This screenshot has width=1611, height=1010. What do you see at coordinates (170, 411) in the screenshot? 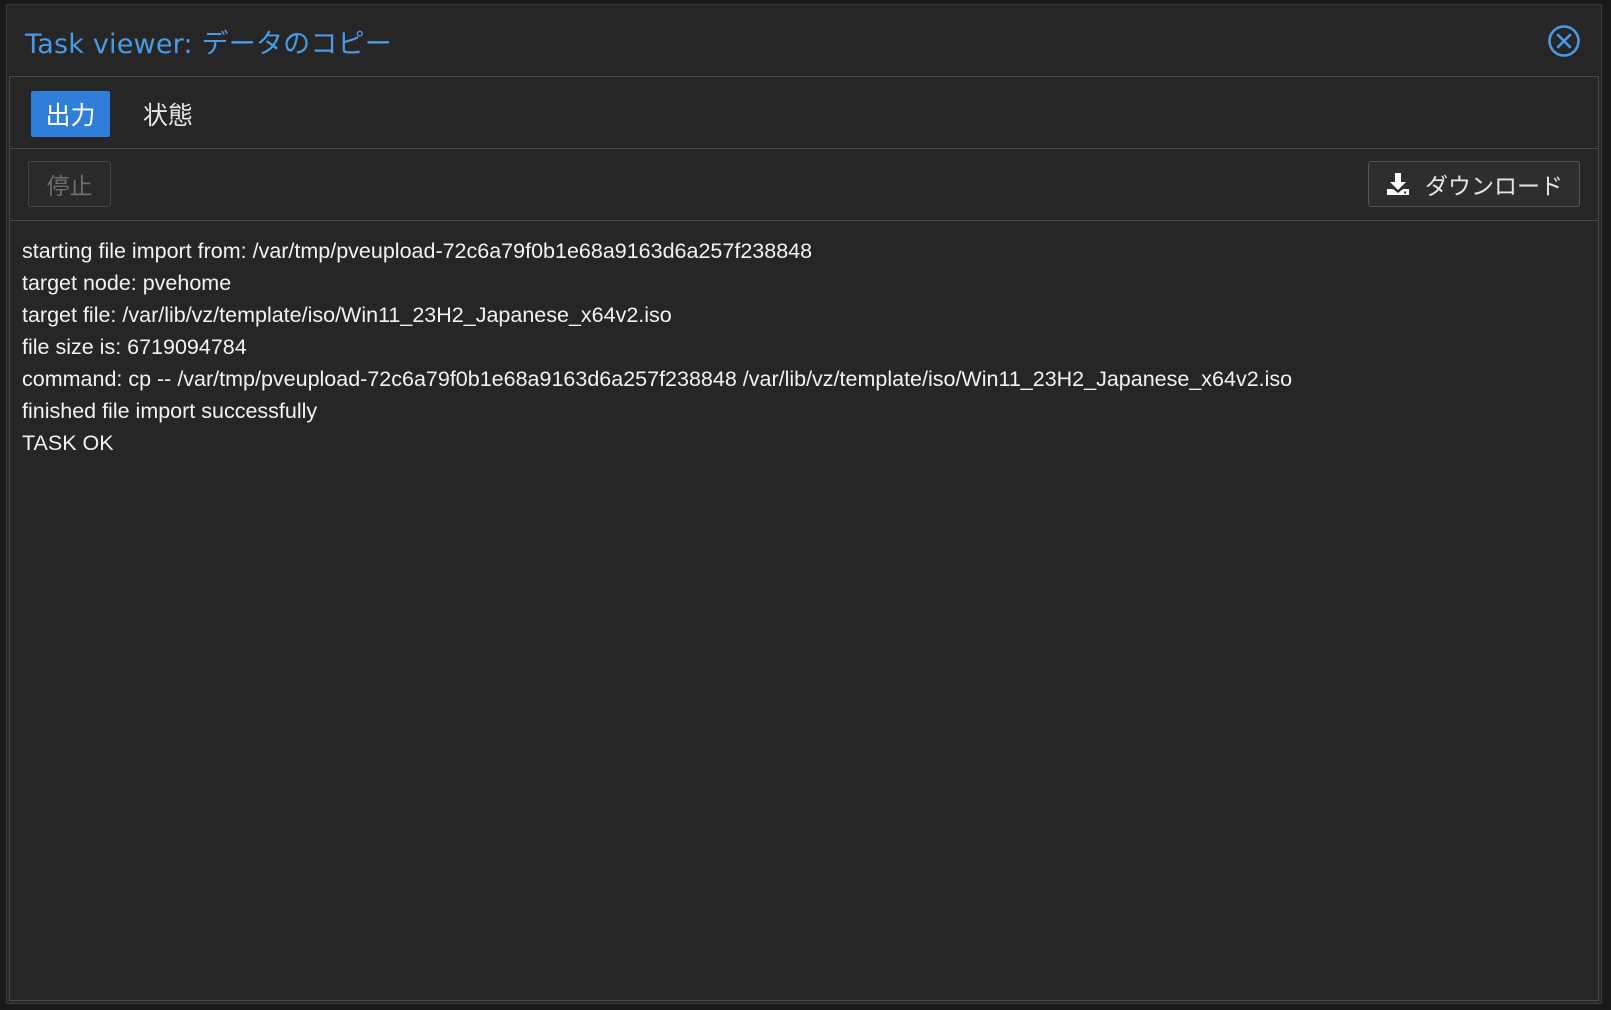
I see `log-line: finished file import successfully` at bounding box center [170, 411].